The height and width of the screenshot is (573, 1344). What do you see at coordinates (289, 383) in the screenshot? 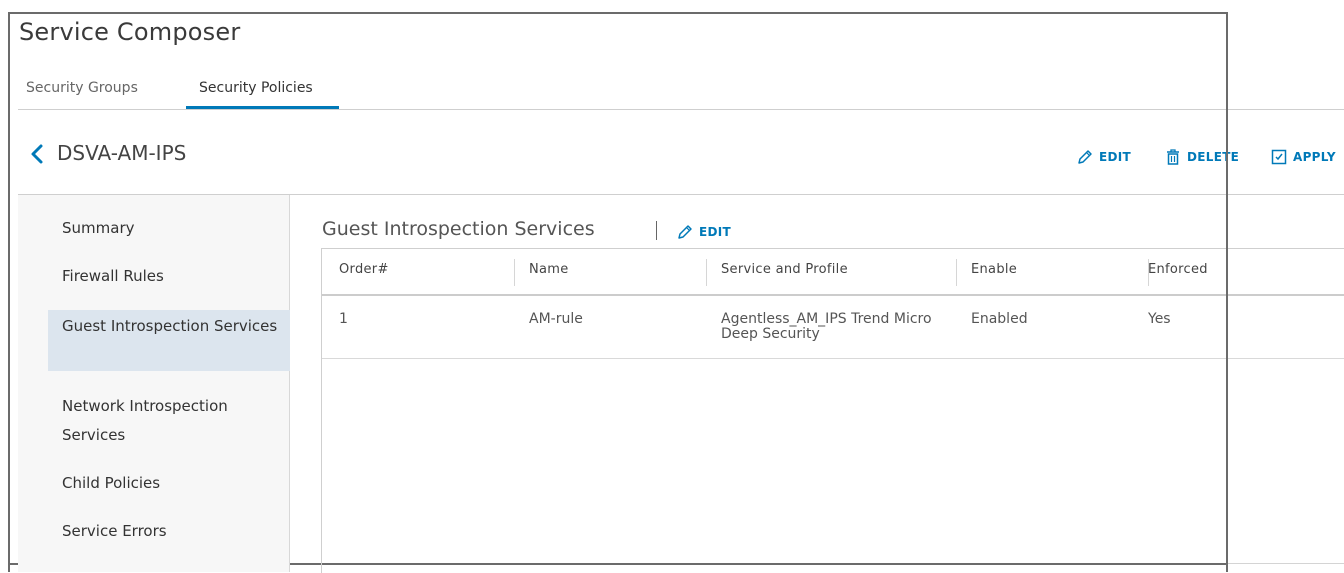
I see `nav-divider` at bounding box center [289, 383].